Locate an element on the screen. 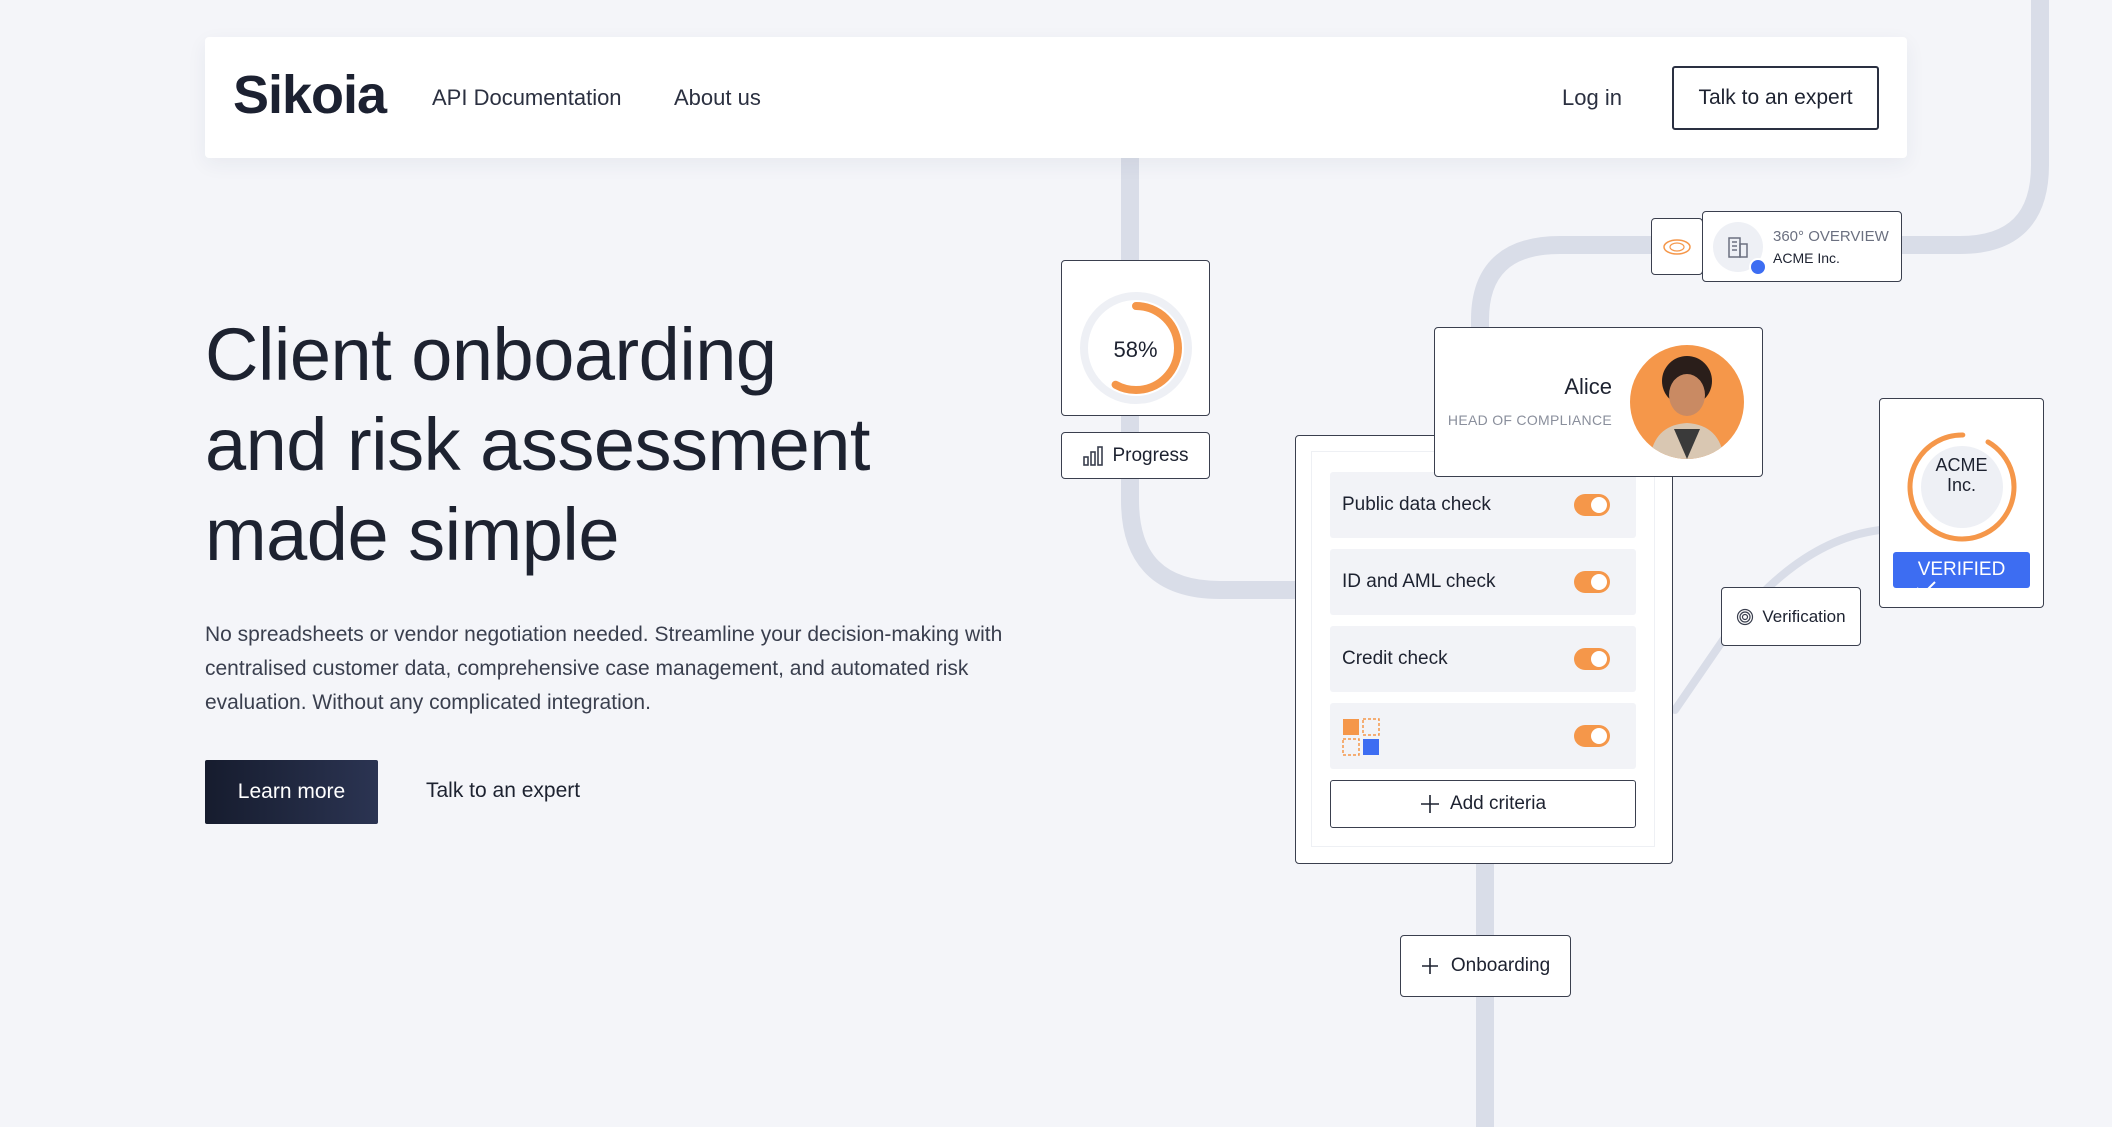 The height and width of the screenshot is (1127, 2112). criteria-row-custom is located at coordinates (1483, 736).